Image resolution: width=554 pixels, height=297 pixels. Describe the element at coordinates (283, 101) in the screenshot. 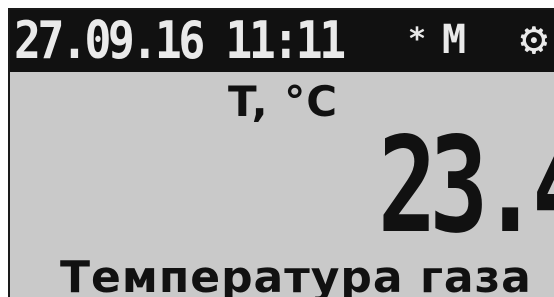

I see `unit-label: T, °C` at that location.